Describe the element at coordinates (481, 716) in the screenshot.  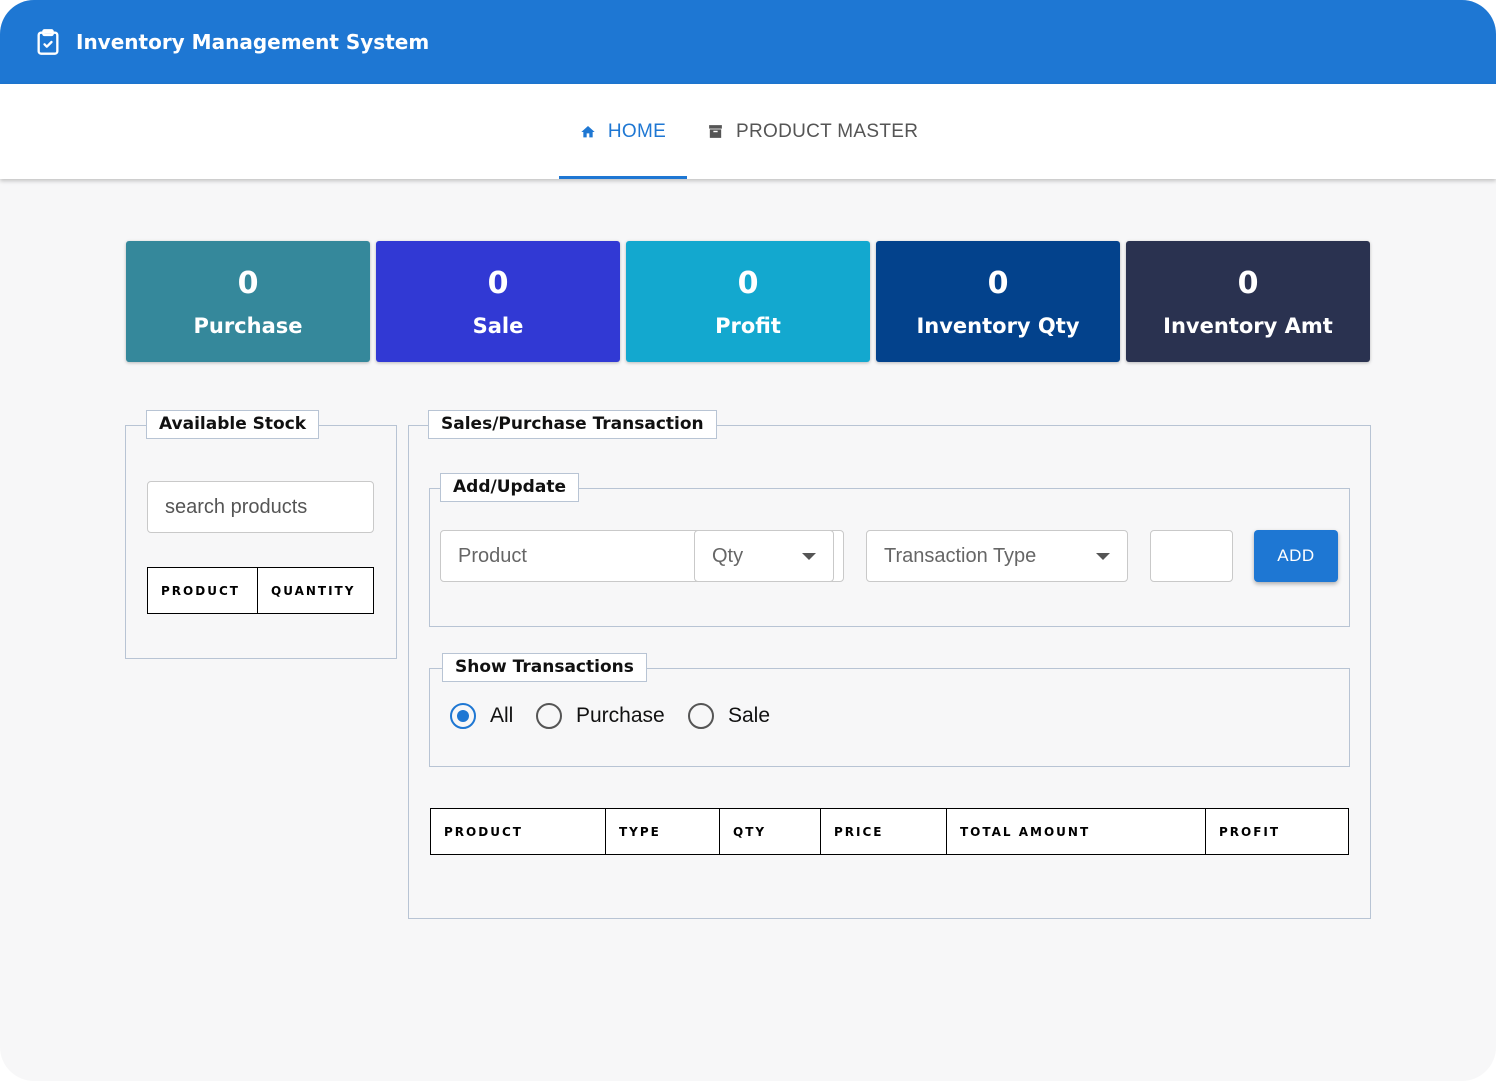
I see `radio-all: All` at that location.